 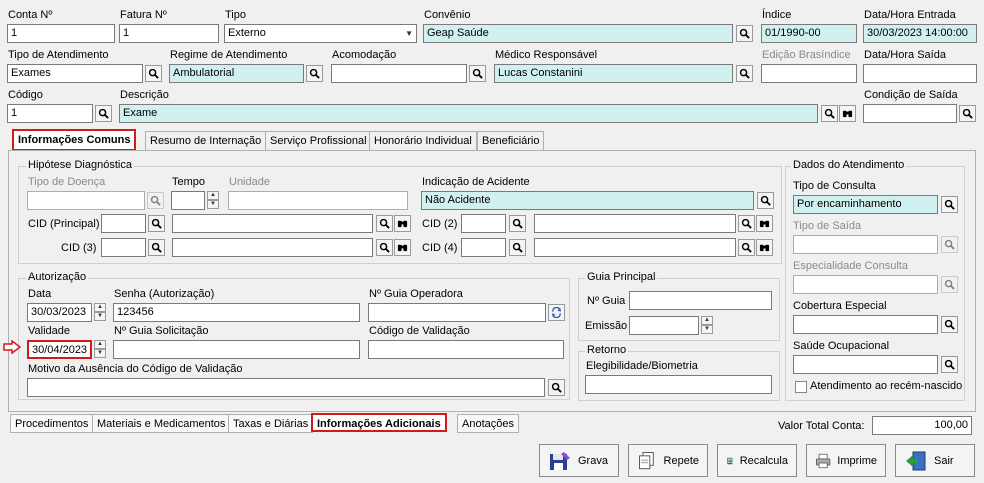 What do you see at coordinates (236, 349) in the screenshot?
I see `guia-solicitacao-field` at bounding box center [236, 349].